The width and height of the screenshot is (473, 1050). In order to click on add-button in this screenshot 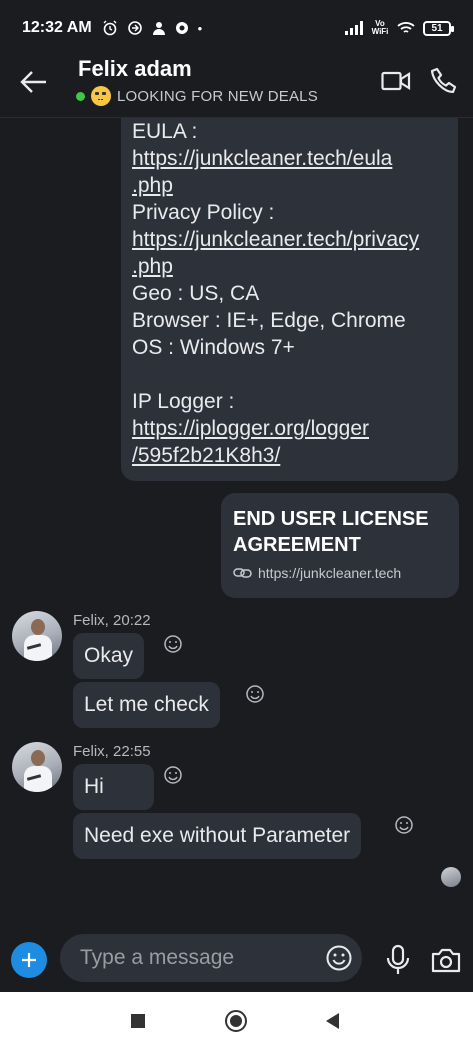, I will do `click(29, 960)`.